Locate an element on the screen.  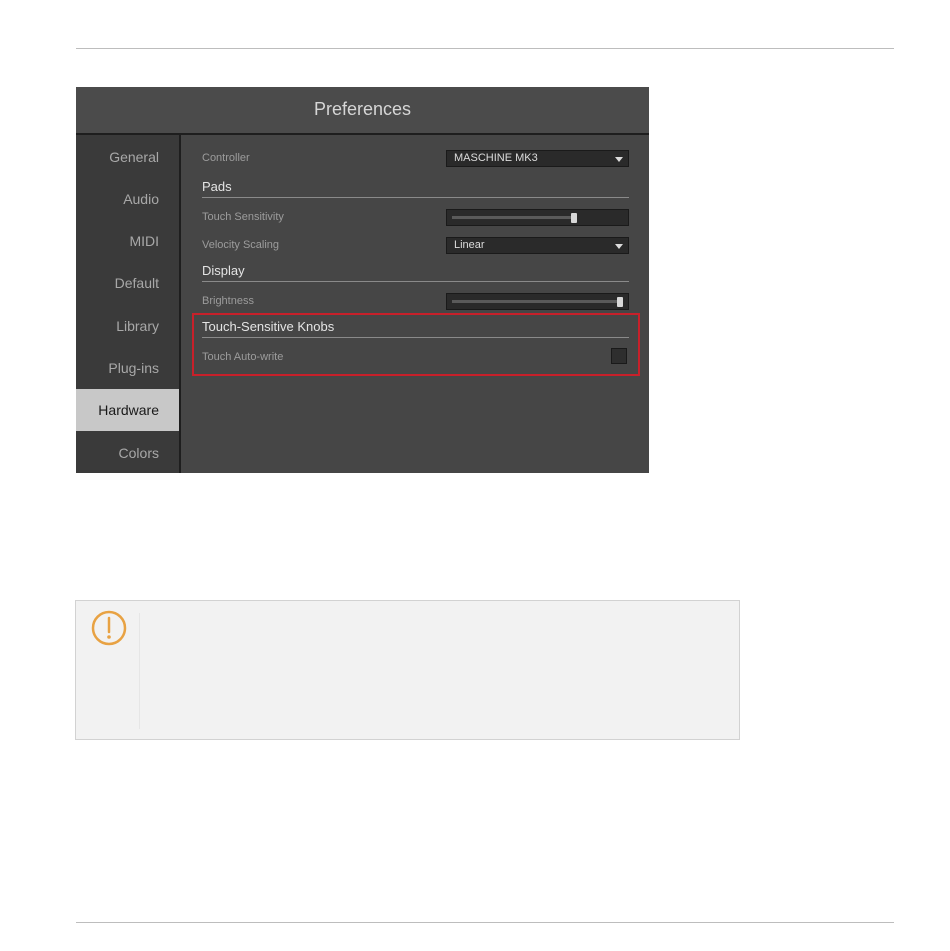
sidebar-item-audio: Audio is located at coordinates (127, 199).